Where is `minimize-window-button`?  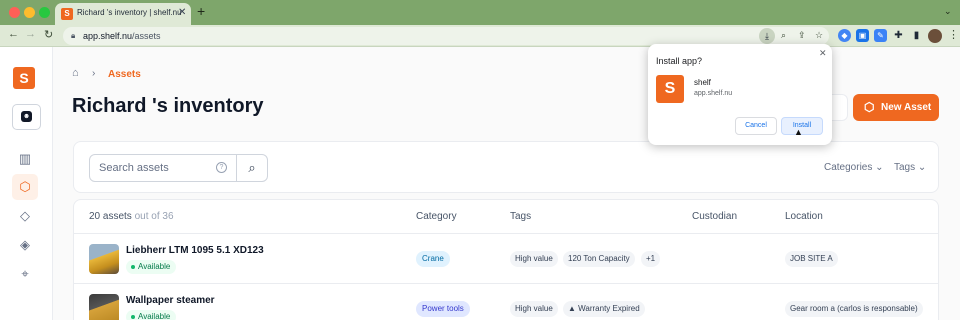
minimize-window-button is located at coordinates (29, 12).